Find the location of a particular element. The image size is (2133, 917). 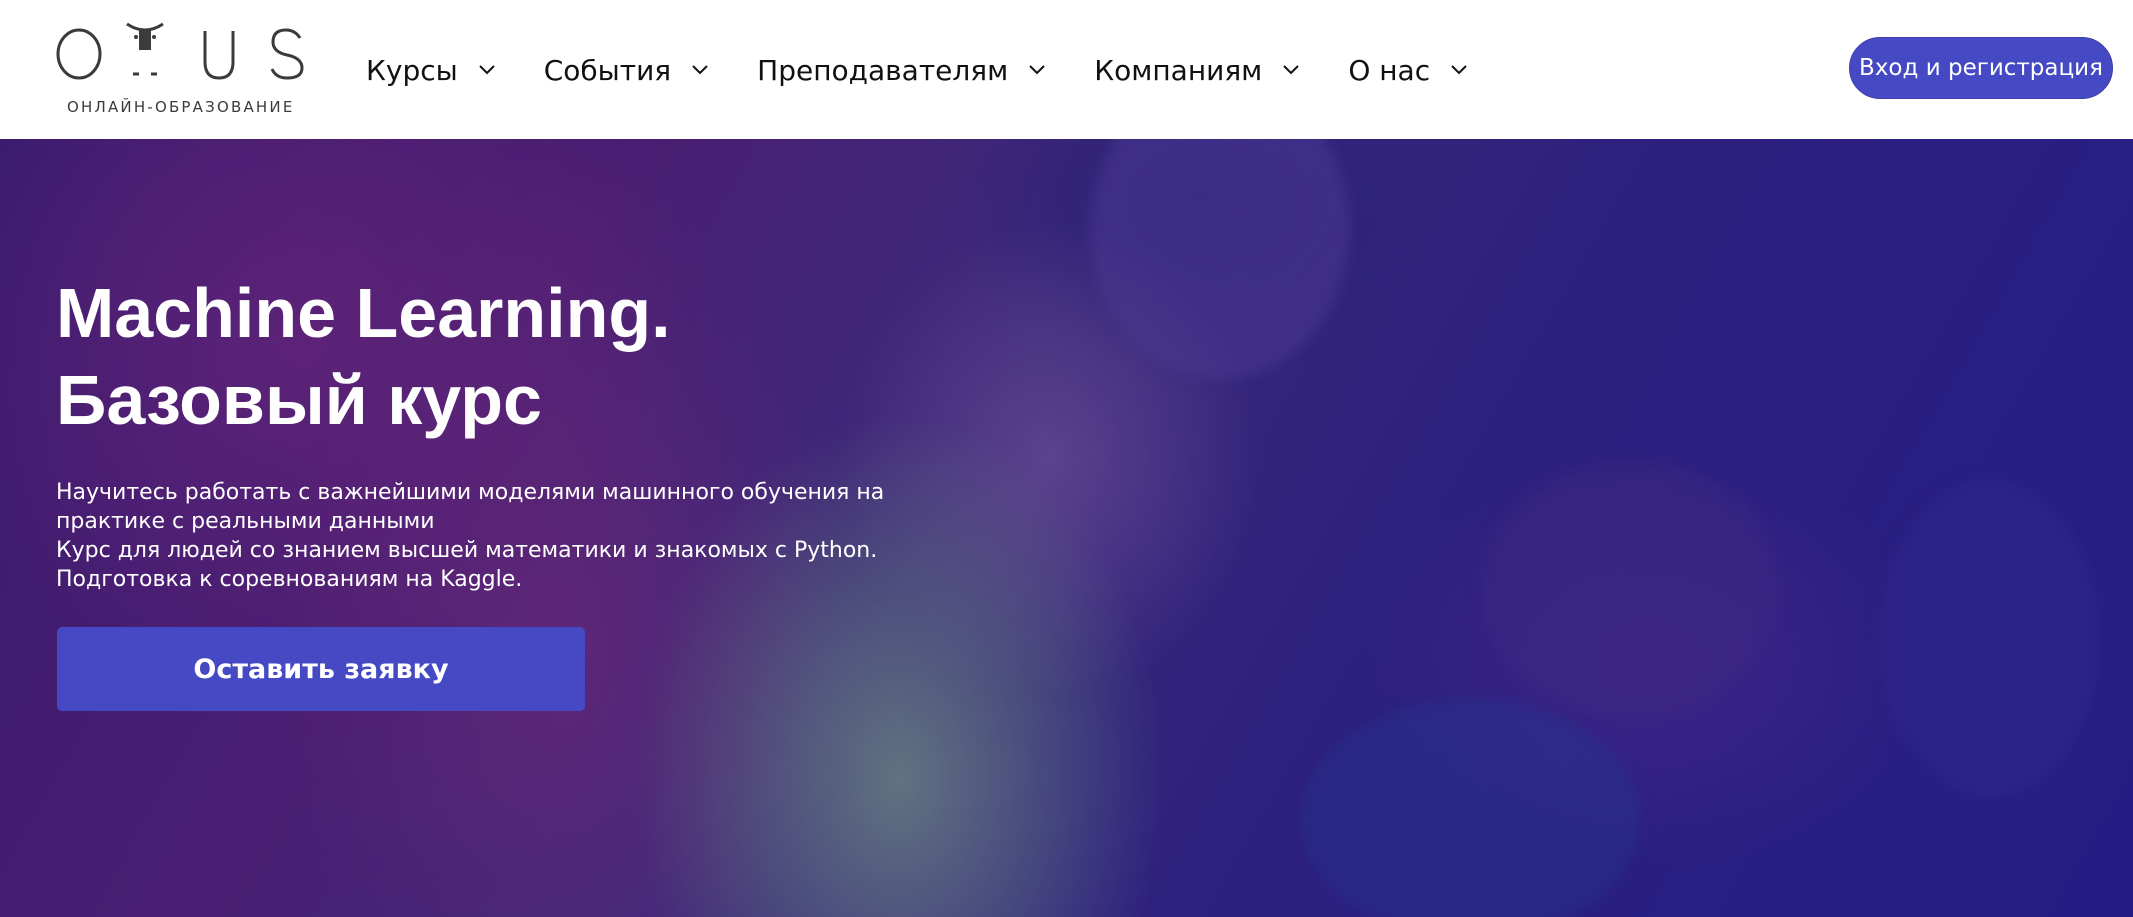

nav-item-events: События is located at coordinates (626, 70).